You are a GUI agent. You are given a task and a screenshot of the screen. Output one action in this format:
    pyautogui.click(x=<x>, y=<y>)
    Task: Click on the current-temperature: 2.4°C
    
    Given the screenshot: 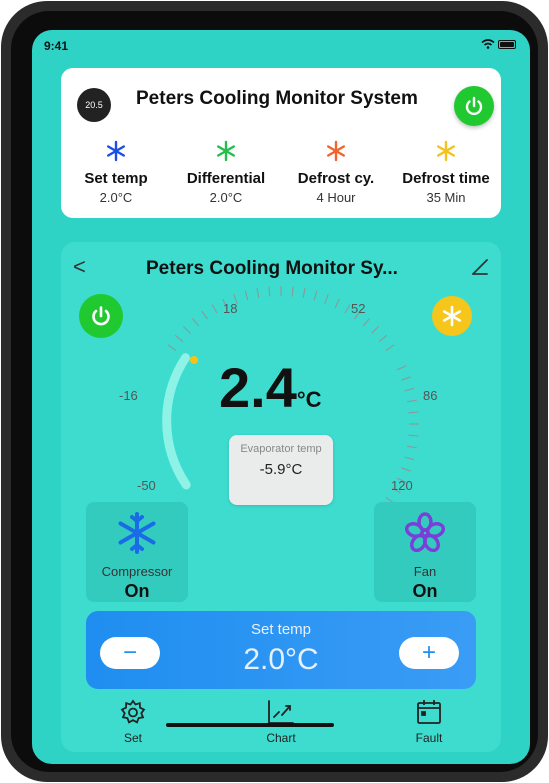 What is the action you would take?
    pyautogui.click(x=270, y=388)
    